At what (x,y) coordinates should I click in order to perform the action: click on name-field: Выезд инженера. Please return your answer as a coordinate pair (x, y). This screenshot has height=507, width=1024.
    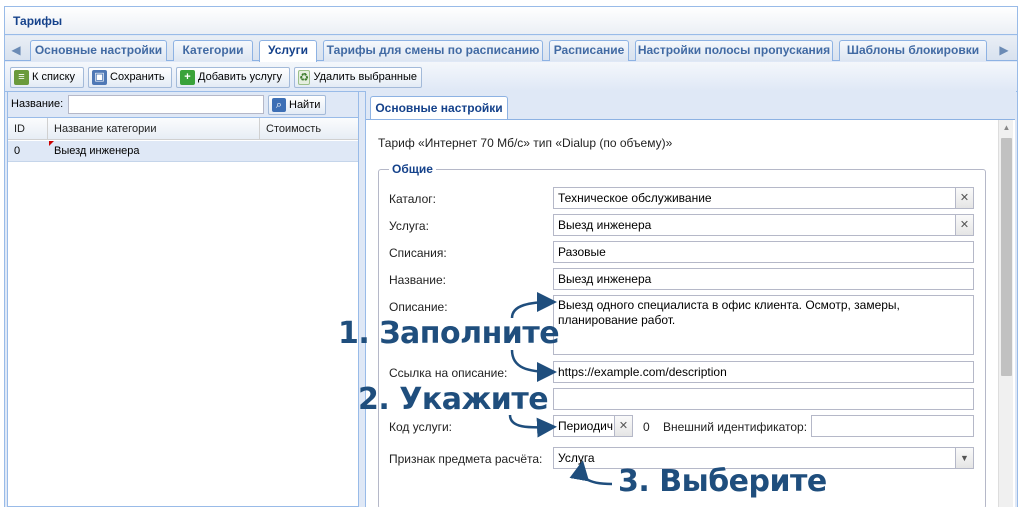
    Looking at the image, I should click on (763, 279).